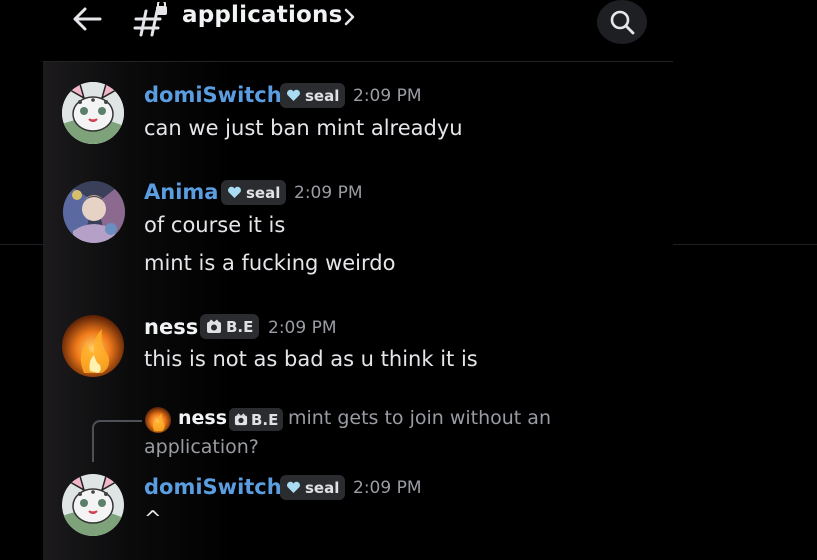 This screenshot has width=817, height=560. I want to click on chevron-right-icon, so click(350, 17).